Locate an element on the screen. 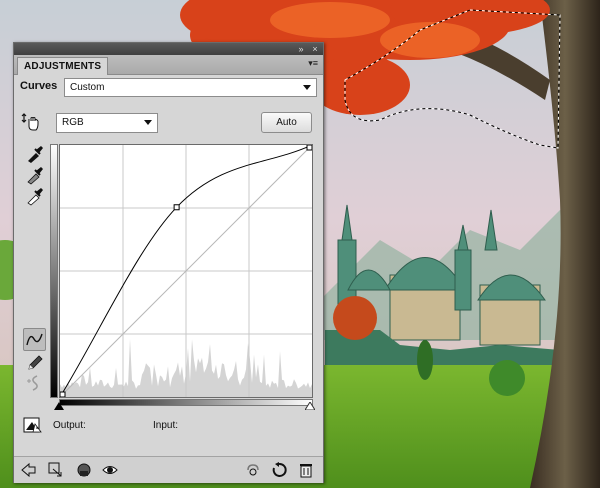 The height and width of the screenshot is (488, 600). clipping-warning-icon is located at coordinates (33, 425).